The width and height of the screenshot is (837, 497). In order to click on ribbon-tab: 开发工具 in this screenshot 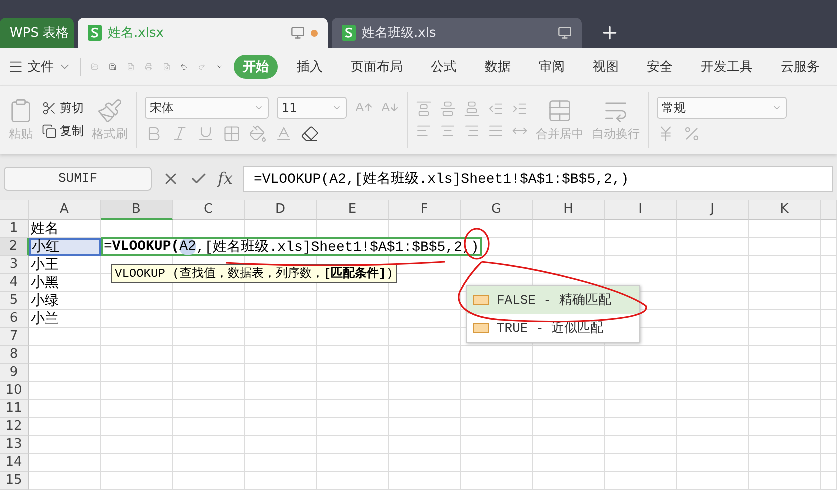, I will do `click(727, 66)`.